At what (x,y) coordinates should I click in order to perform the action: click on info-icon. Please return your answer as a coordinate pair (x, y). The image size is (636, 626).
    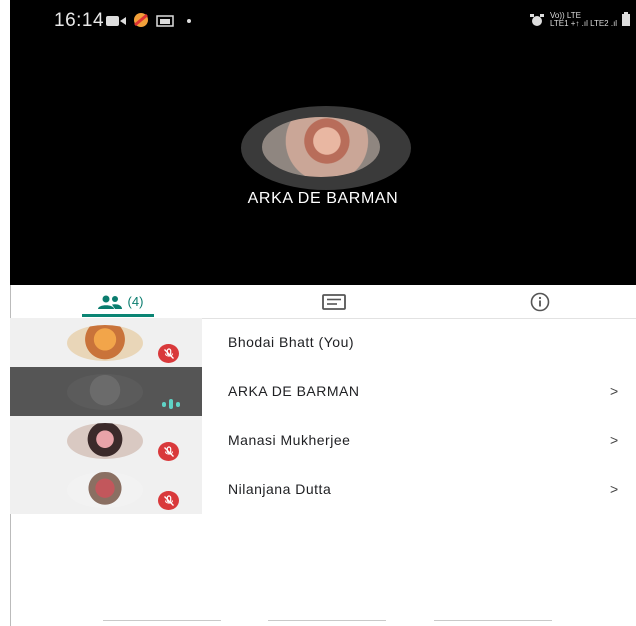
    Looking at the image, I should click on (540, 301).